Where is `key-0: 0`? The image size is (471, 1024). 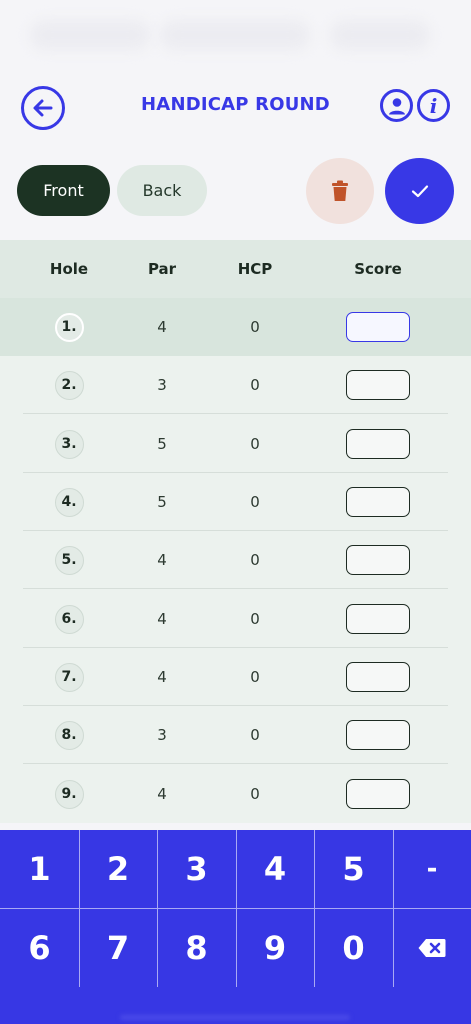
key-0: 0 is located at coordinates (353, 947).